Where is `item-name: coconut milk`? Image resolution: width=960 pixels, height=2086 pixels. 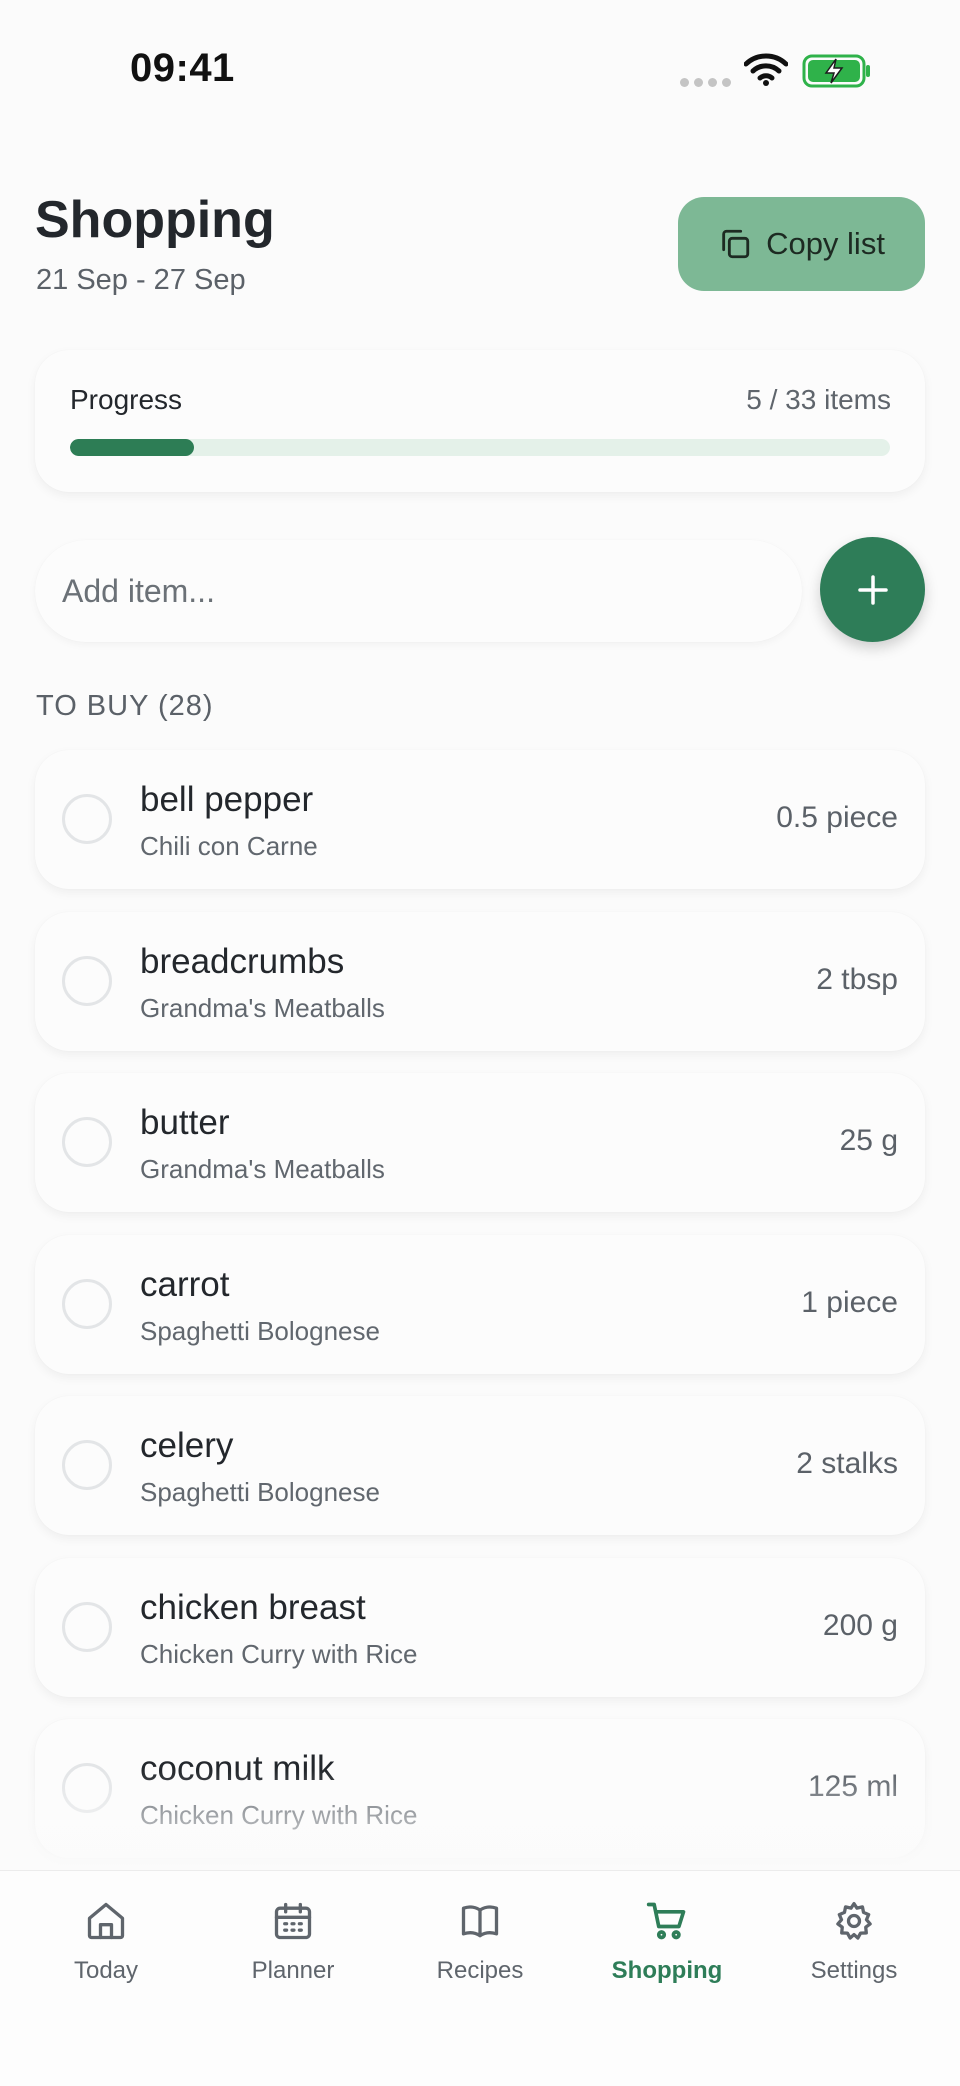 item-name: coconut milk is located at coordinates (237, 1768).